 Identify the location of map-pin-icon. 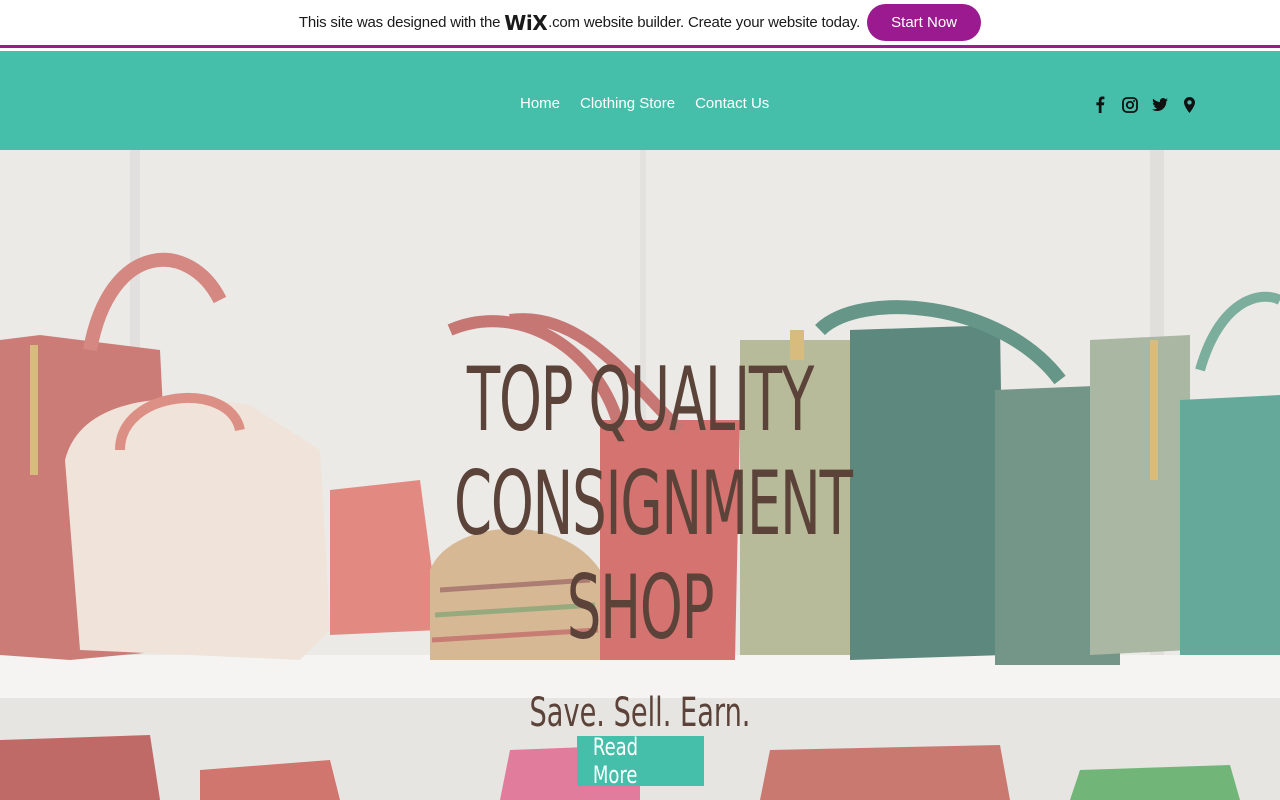
(1189, 104).